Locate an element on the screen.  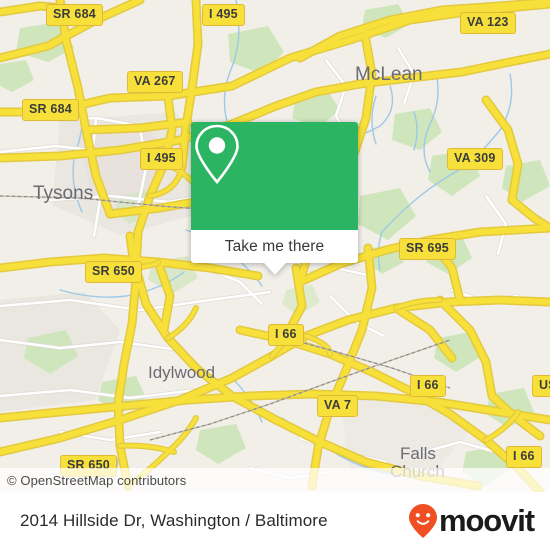
take-me-there-button: Take me there is located at coordinates (274, 246).